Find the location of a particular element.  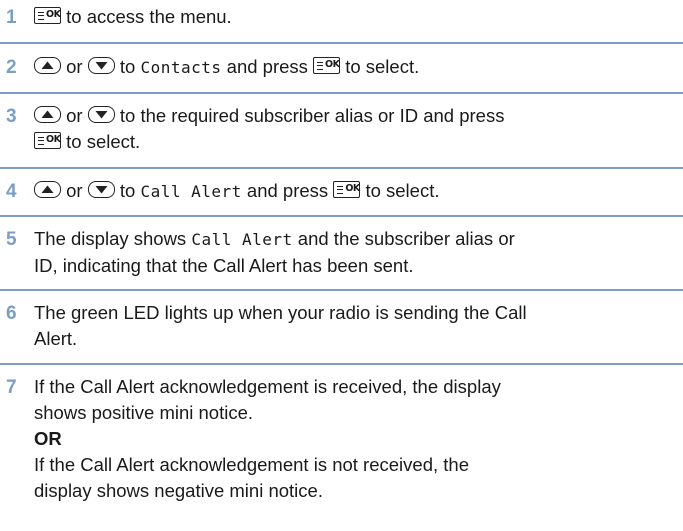

or-text: or is located at coordinates (74, 66).